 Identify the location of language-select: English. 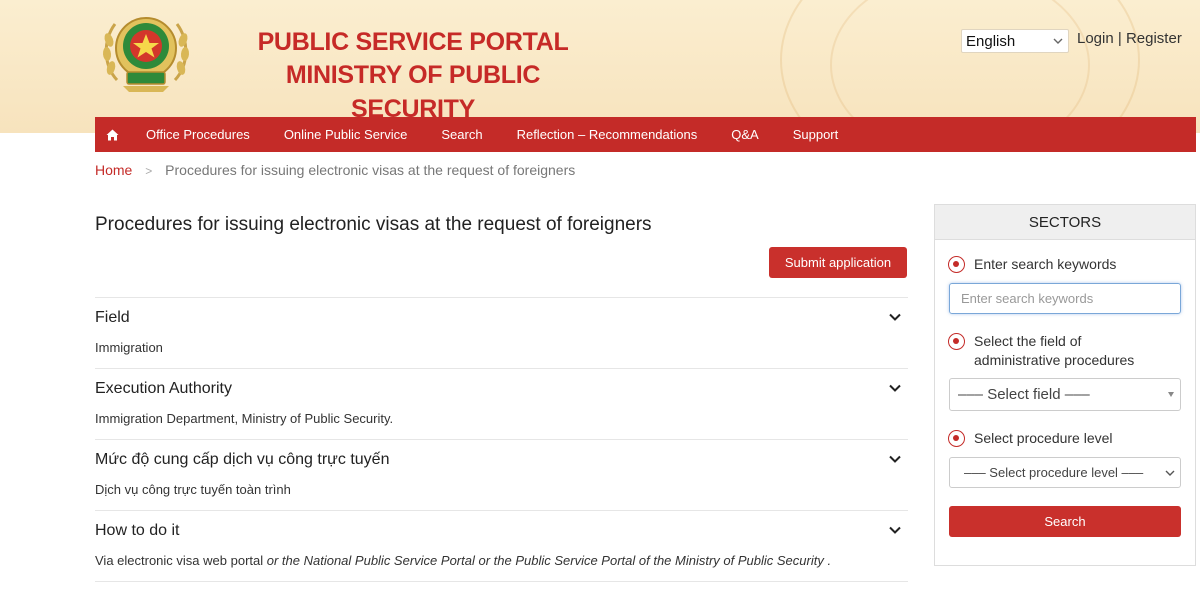
(1015, 41).